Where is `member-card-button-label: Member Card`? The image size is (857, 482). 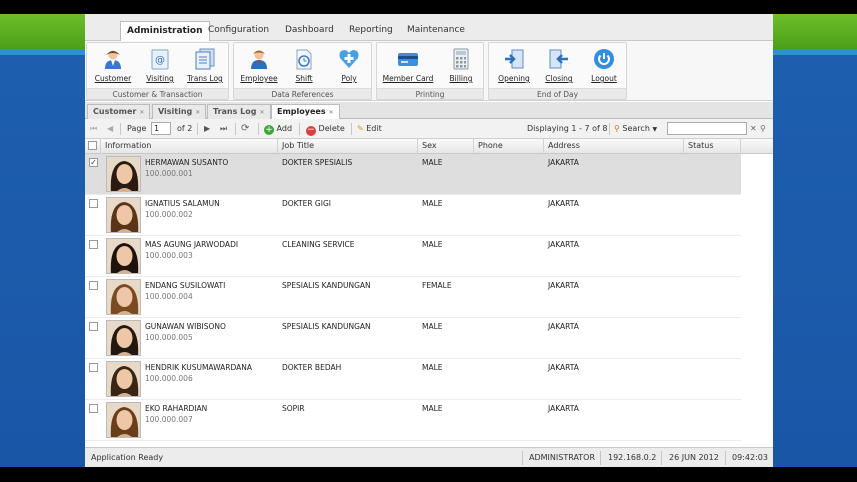
member-card-button-label: Member Card is located at coordinates (408, 78).